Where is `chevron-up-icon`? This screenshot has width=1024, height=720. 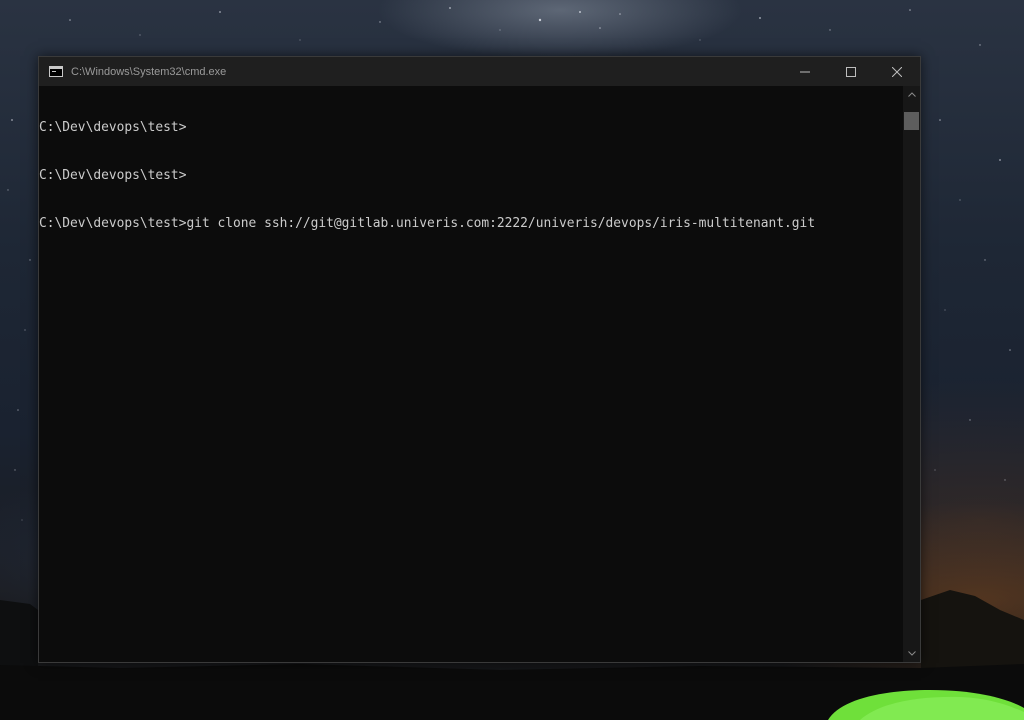 chevron-up-icon is located at coordinates (911, 94).